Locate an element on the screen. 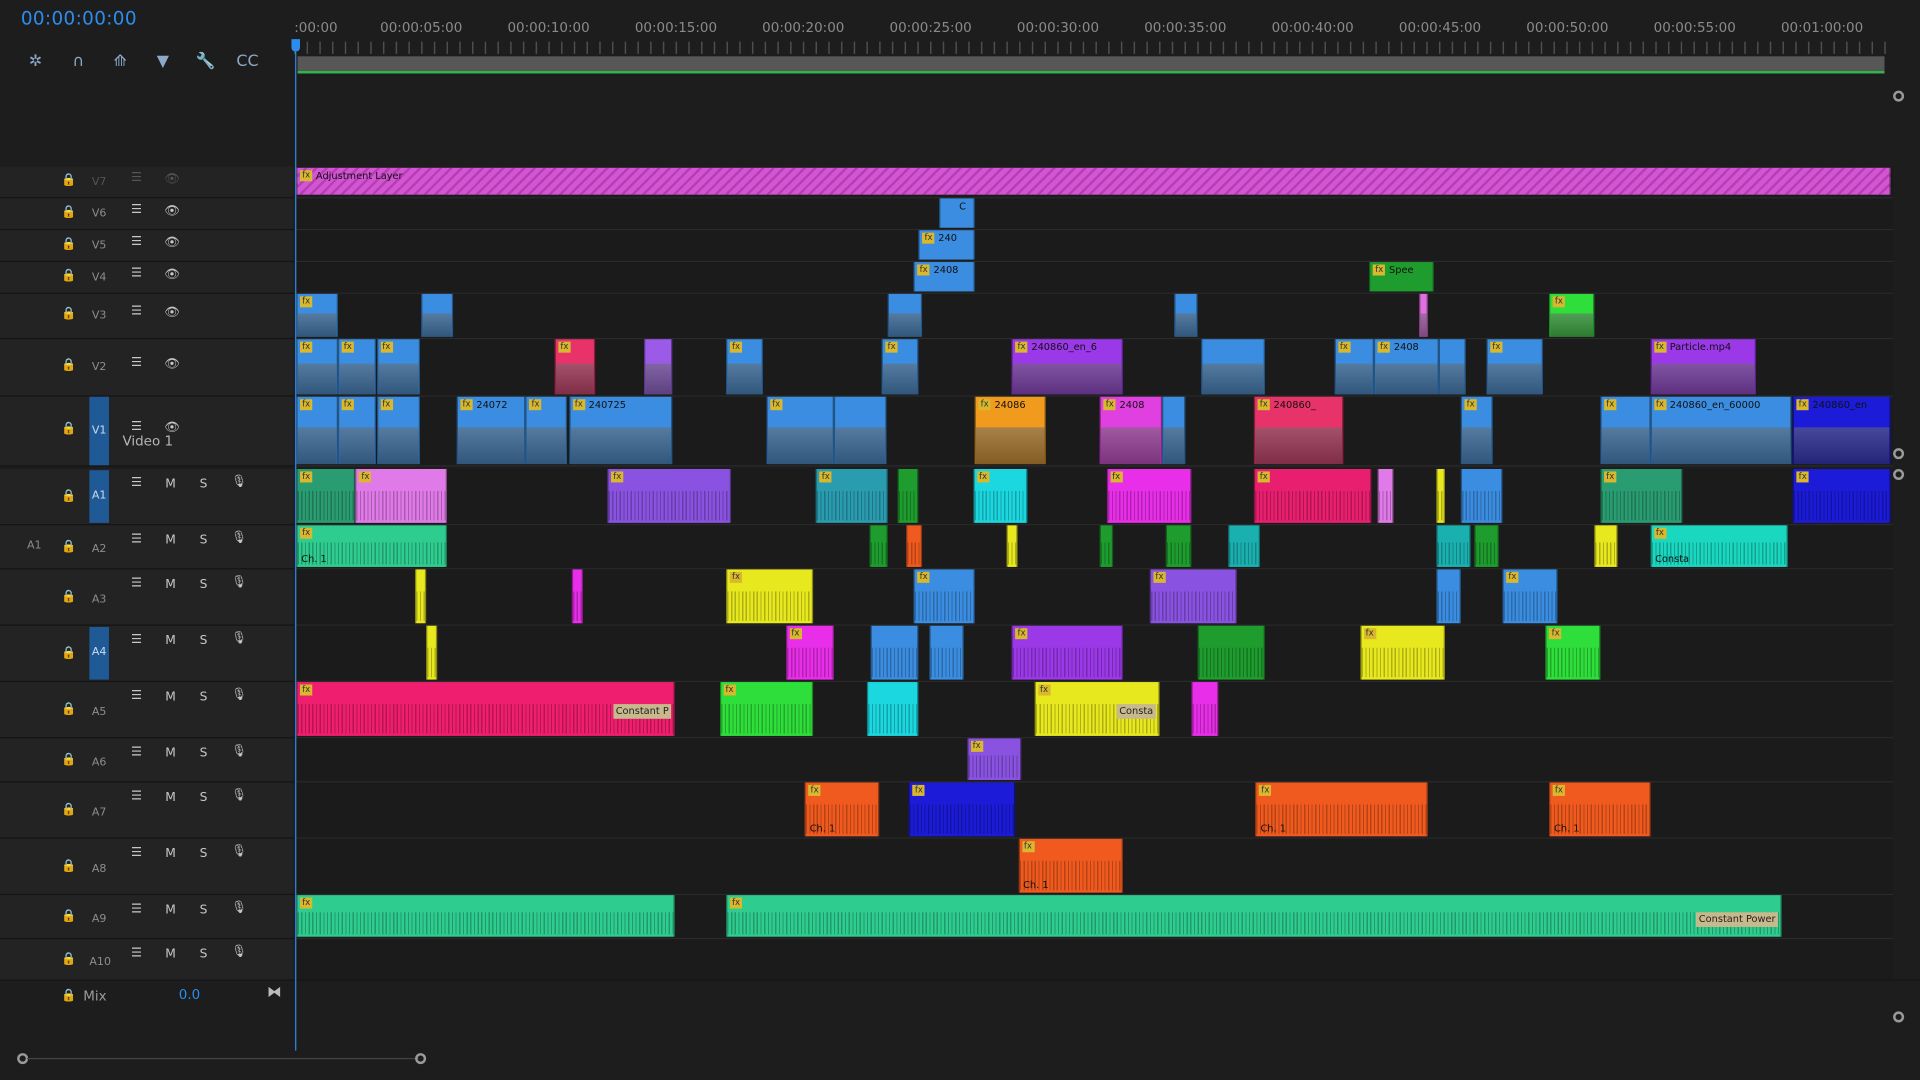 The height and width of the screenshot is (1080, 1920). timeline-row-a4: fx fx fx fx is located at coordinates (1095, 654).